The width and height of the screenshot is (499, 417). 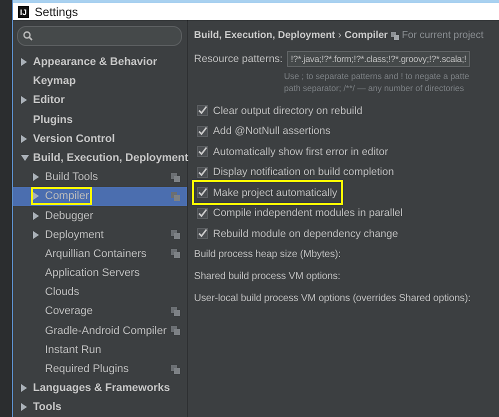 What do you see at coordinates (53, 120) in the screenshot?
I see `item-label: Plugins` at bounding box center [53, 120].